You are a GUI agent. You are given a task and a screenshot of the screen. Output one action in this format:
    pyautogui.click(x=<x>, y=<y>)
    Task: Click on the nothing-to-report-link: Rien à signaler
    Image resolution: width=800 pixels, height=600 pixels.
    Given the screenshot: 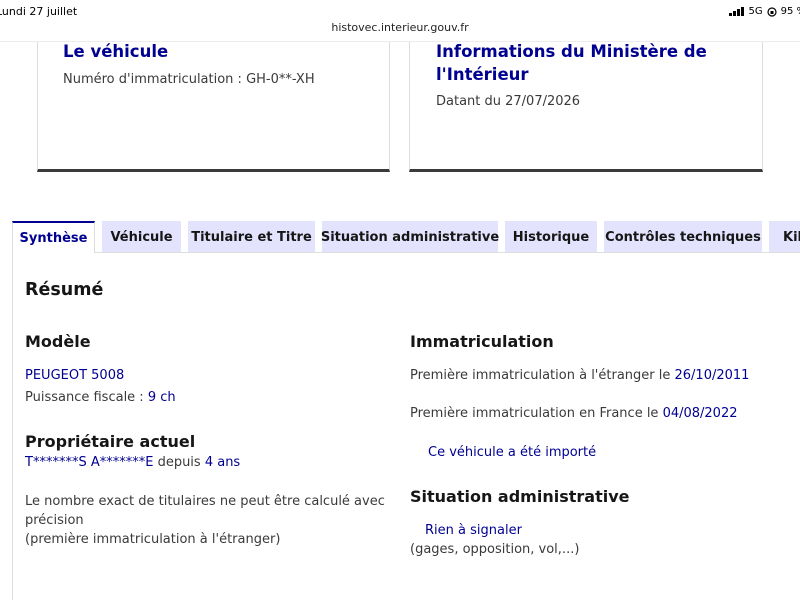 What is the action you would take?
    pyautogui.click(x=473, y=530)
    